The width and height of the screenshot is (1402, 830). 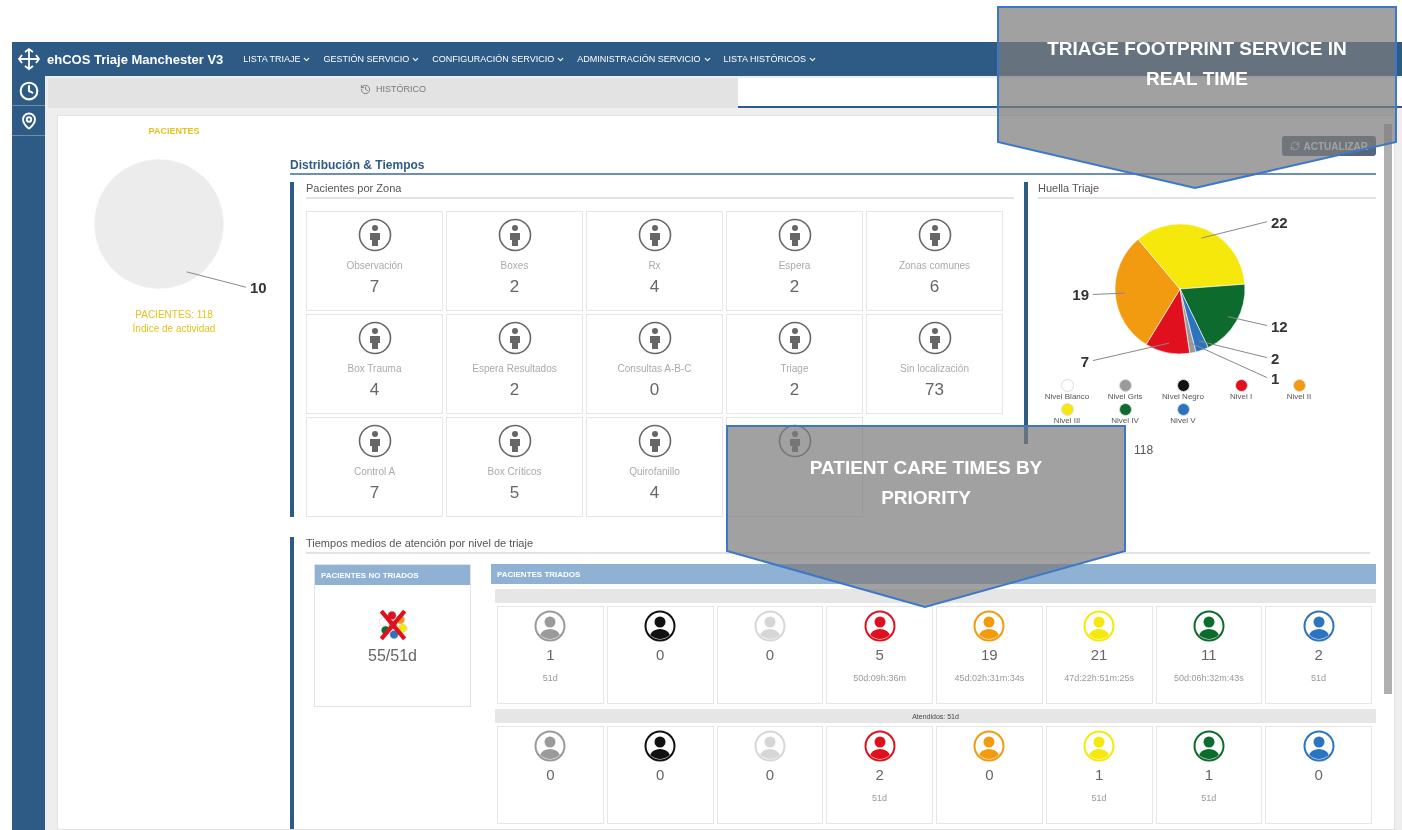 I want to click on zone-count: 73, so click(x=934, y=390).